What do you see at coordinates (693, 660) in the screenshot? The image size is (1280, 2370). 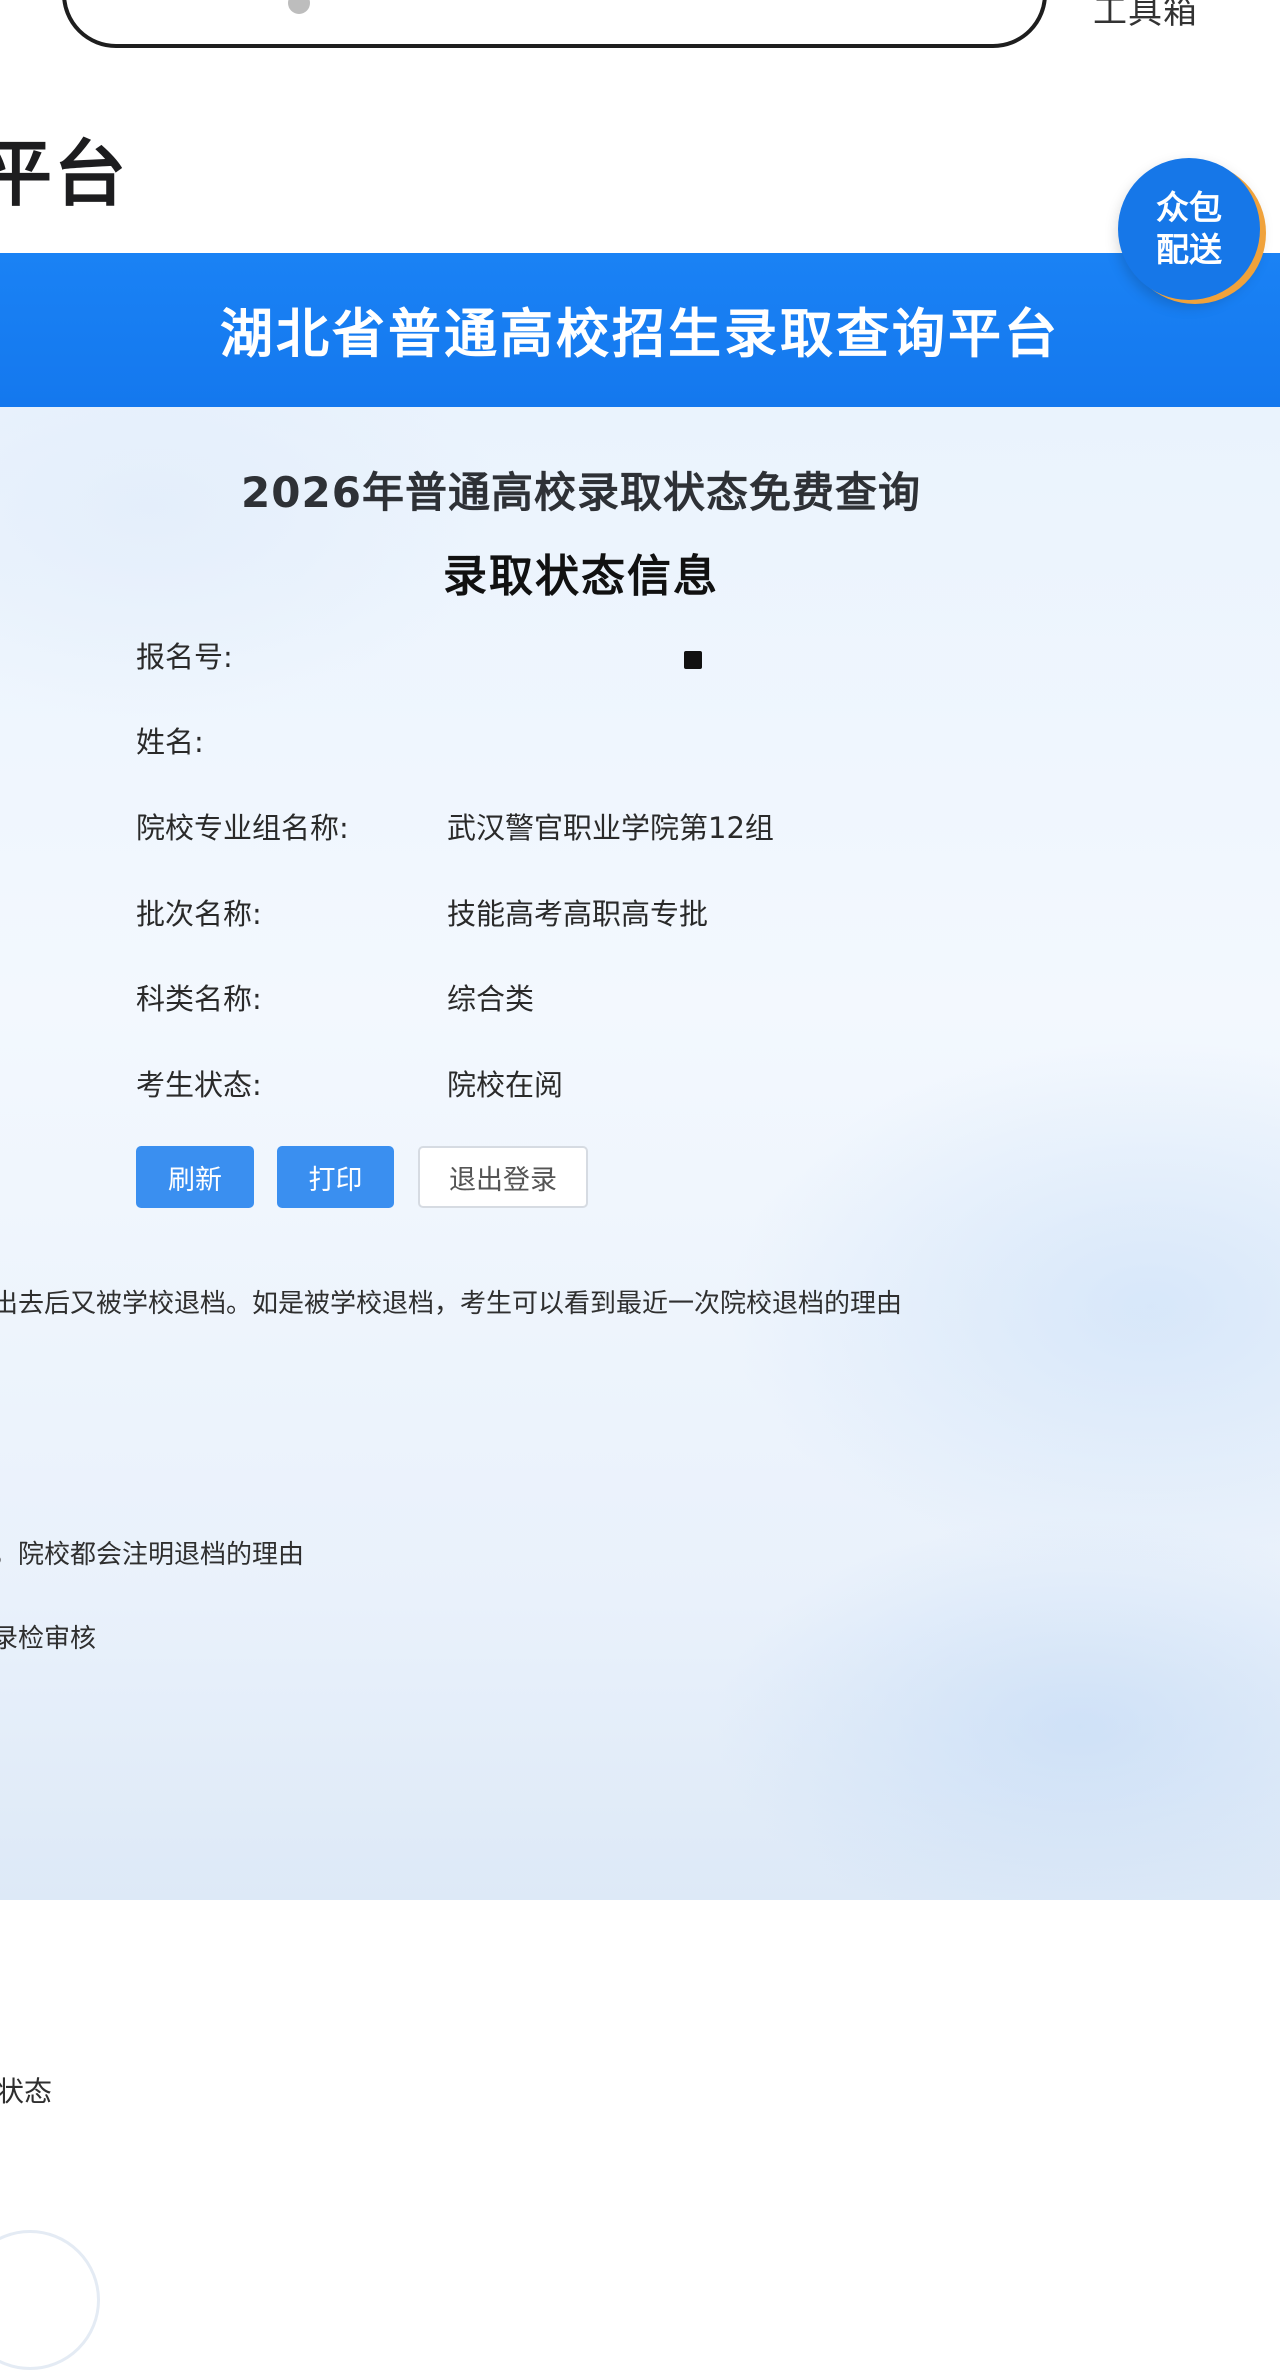 I see `redaction-mark` at bounding box center [693, 660].